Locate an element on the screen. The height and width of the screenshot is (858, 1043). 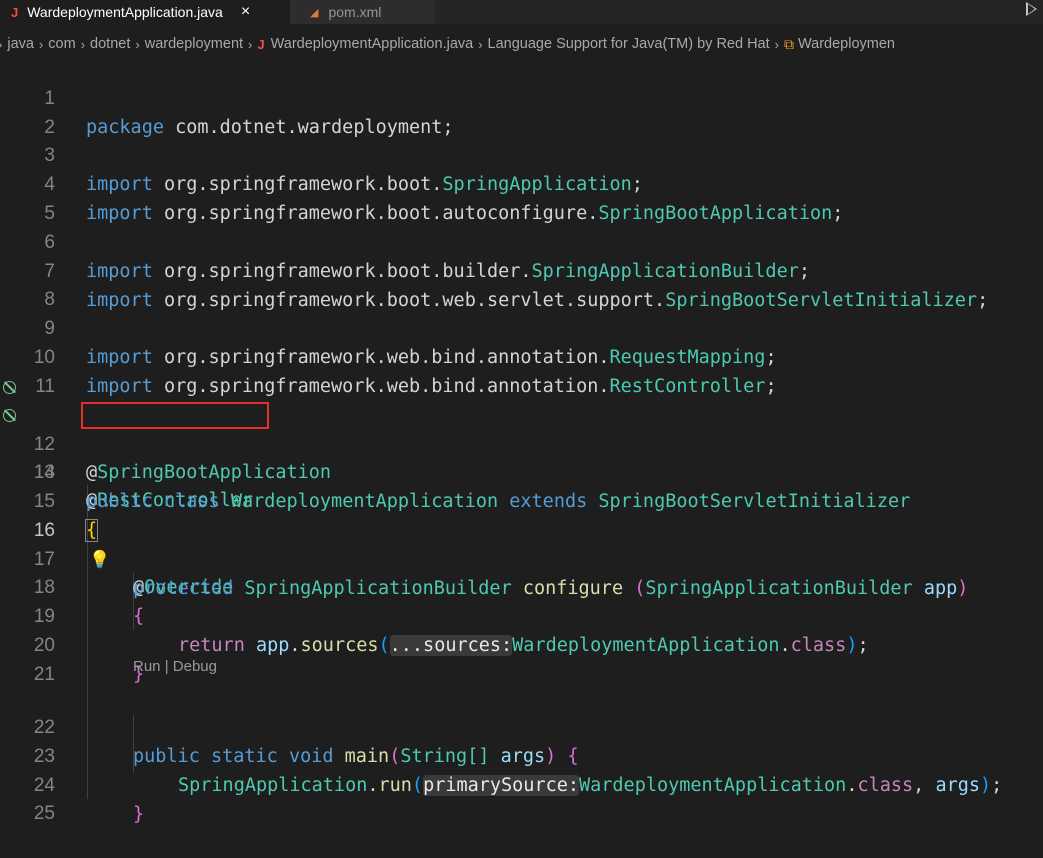
code-line: 16 💡 @Override is located at coordinates (521, 543).